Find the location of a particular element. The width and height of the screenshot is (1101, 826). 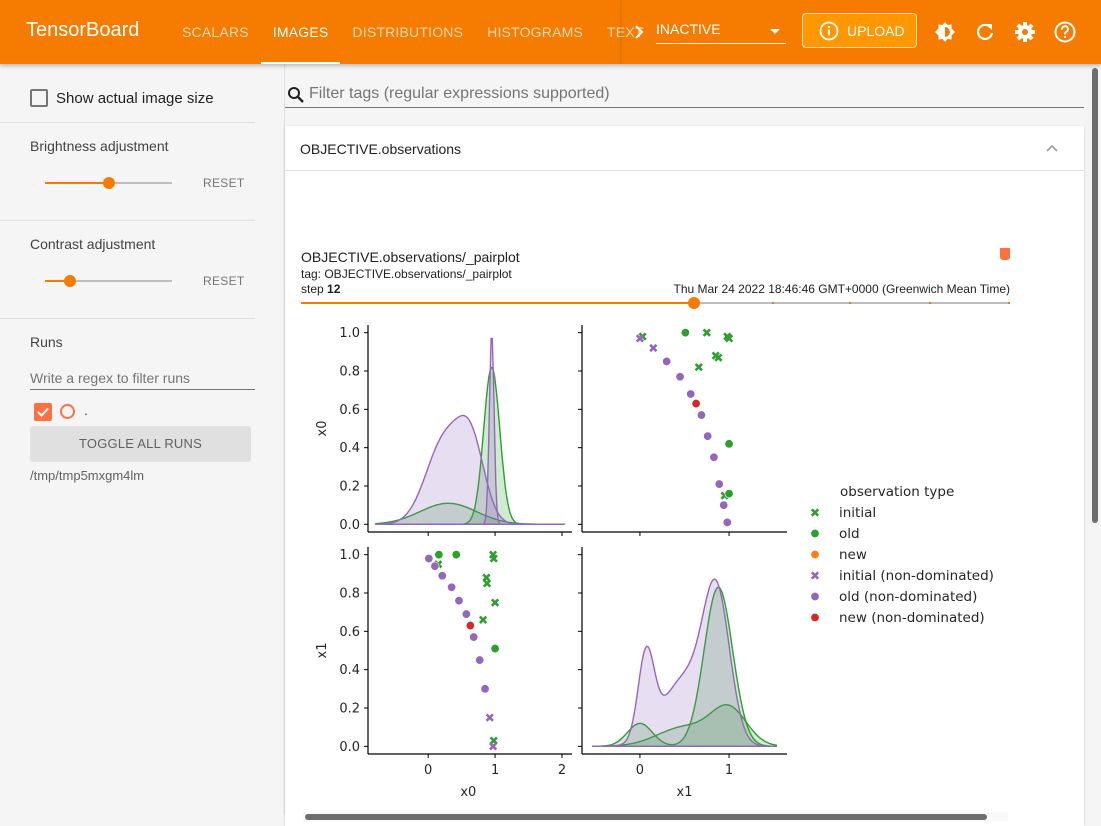

step-slider-fill is located at coordinates (498, 303).